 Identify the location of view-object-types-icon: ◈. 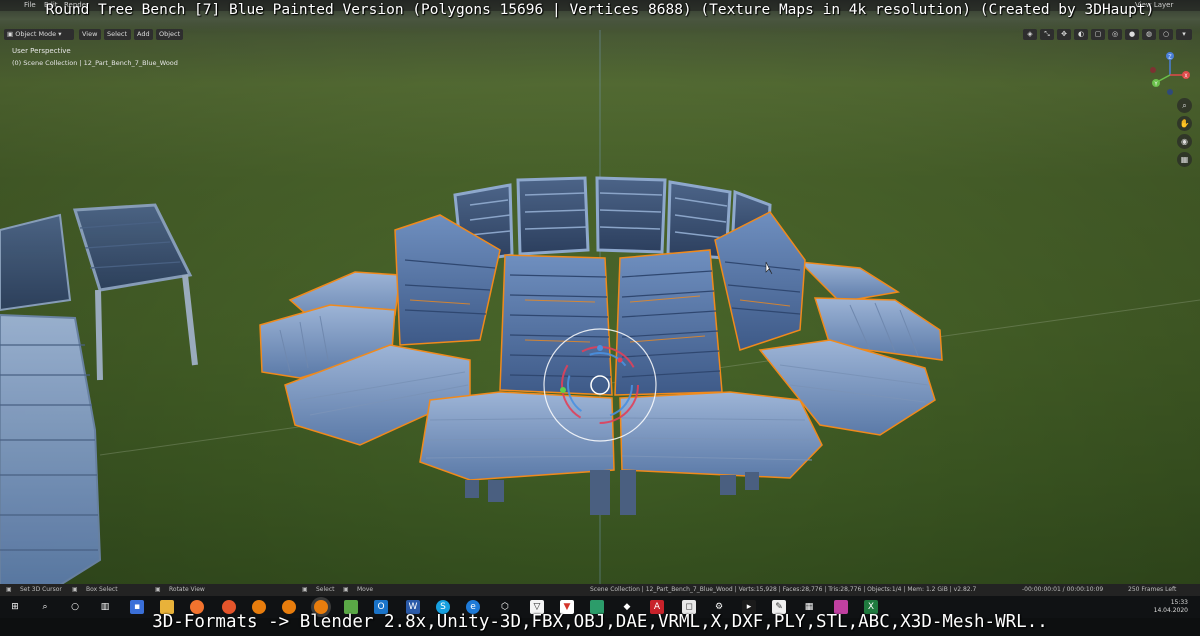
(1030, 34).